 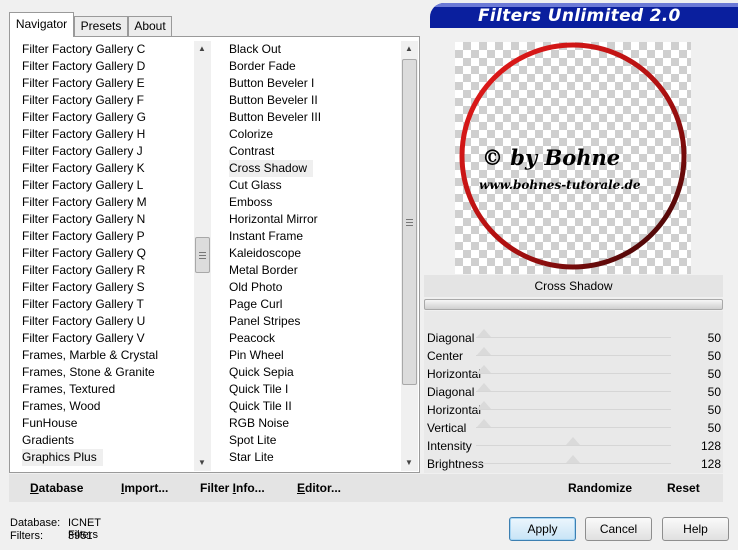 I want to click on category-item: Filter Factory Gallery K, so click(x=105, y=168).